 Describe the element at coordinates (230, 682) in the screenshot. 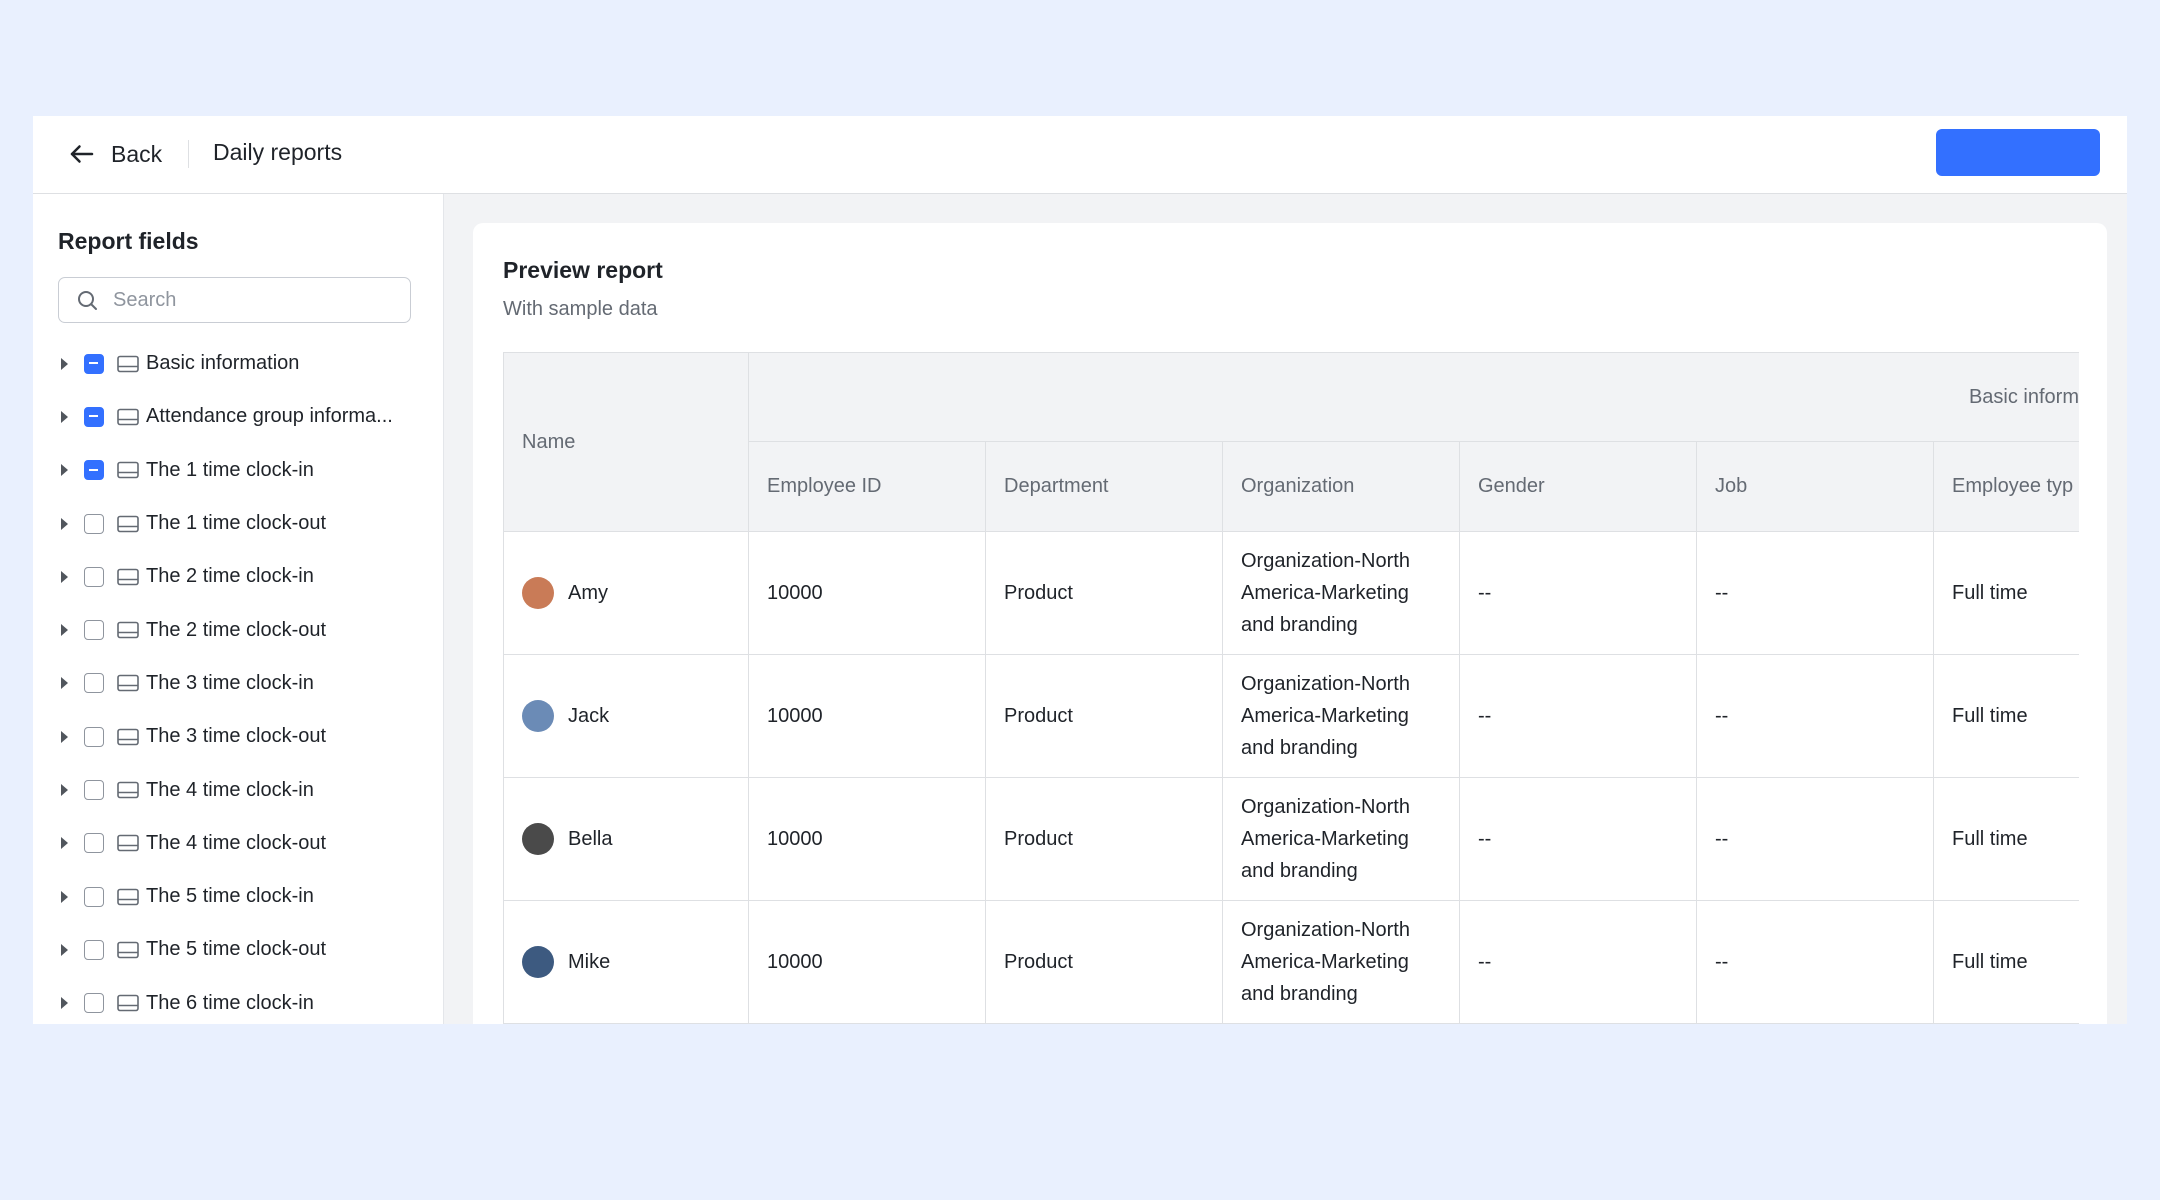

I see `tree-item-label: The 3 time clock-in` at that location.